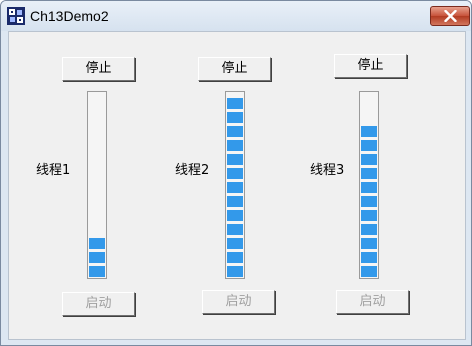 This screenshot has width=472, height=346. I want to click on thread3-progress-fill, so click(369, 201).